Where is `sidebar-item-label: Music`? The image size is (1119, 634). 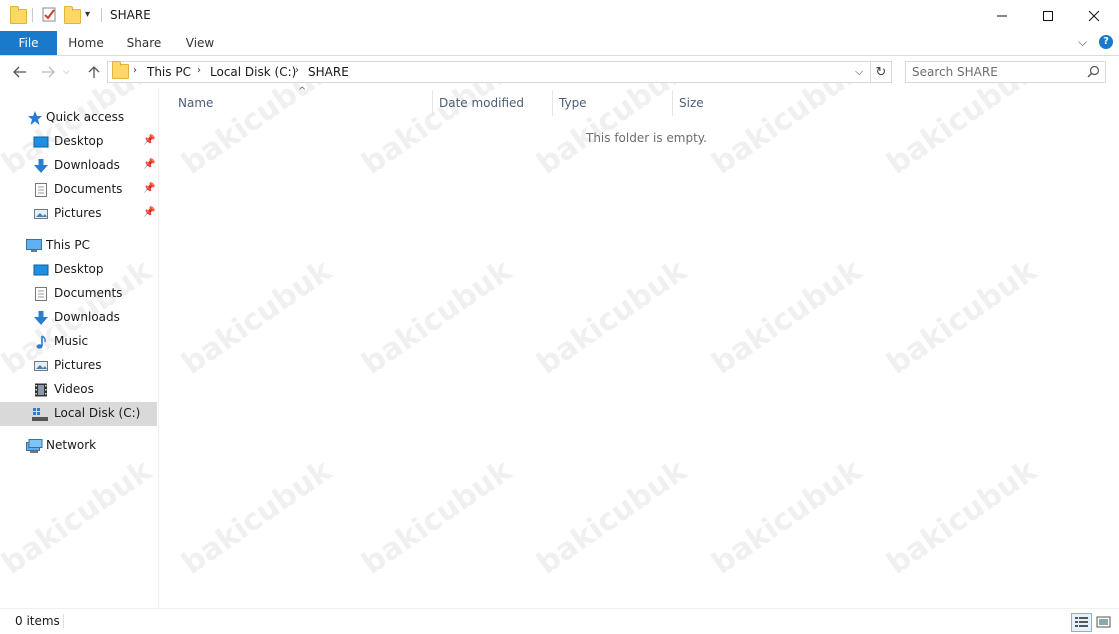 sidebar-item-label: Music is located at coordinates (71, 341).